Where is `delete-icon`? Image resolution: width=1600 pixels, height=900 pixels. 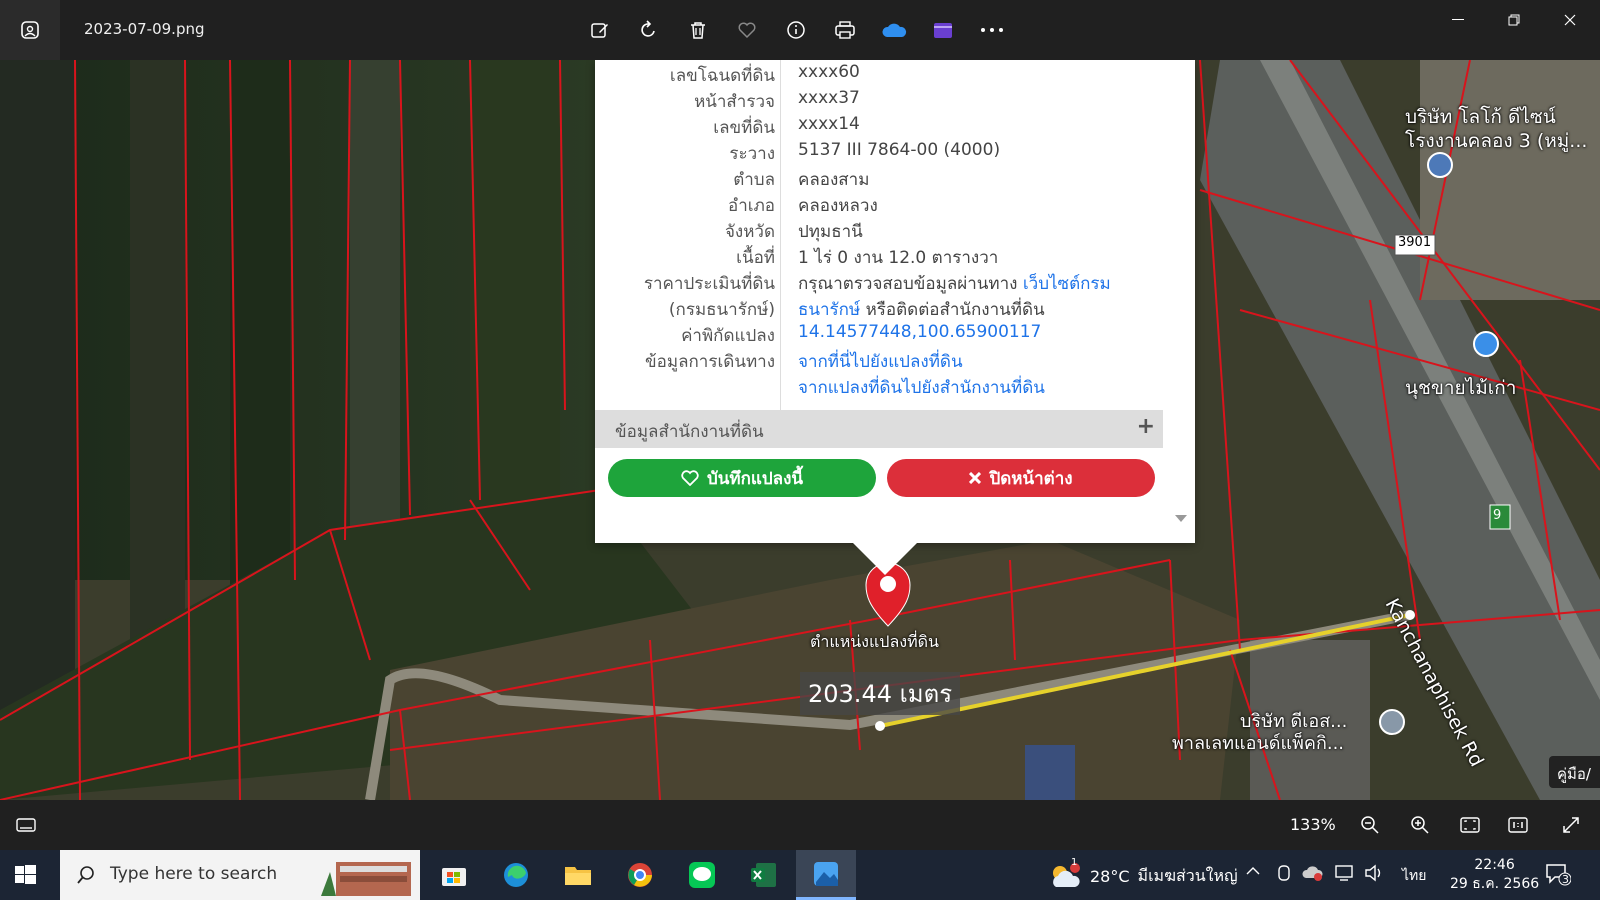
delete-icon is located at coordinates (698, 30).